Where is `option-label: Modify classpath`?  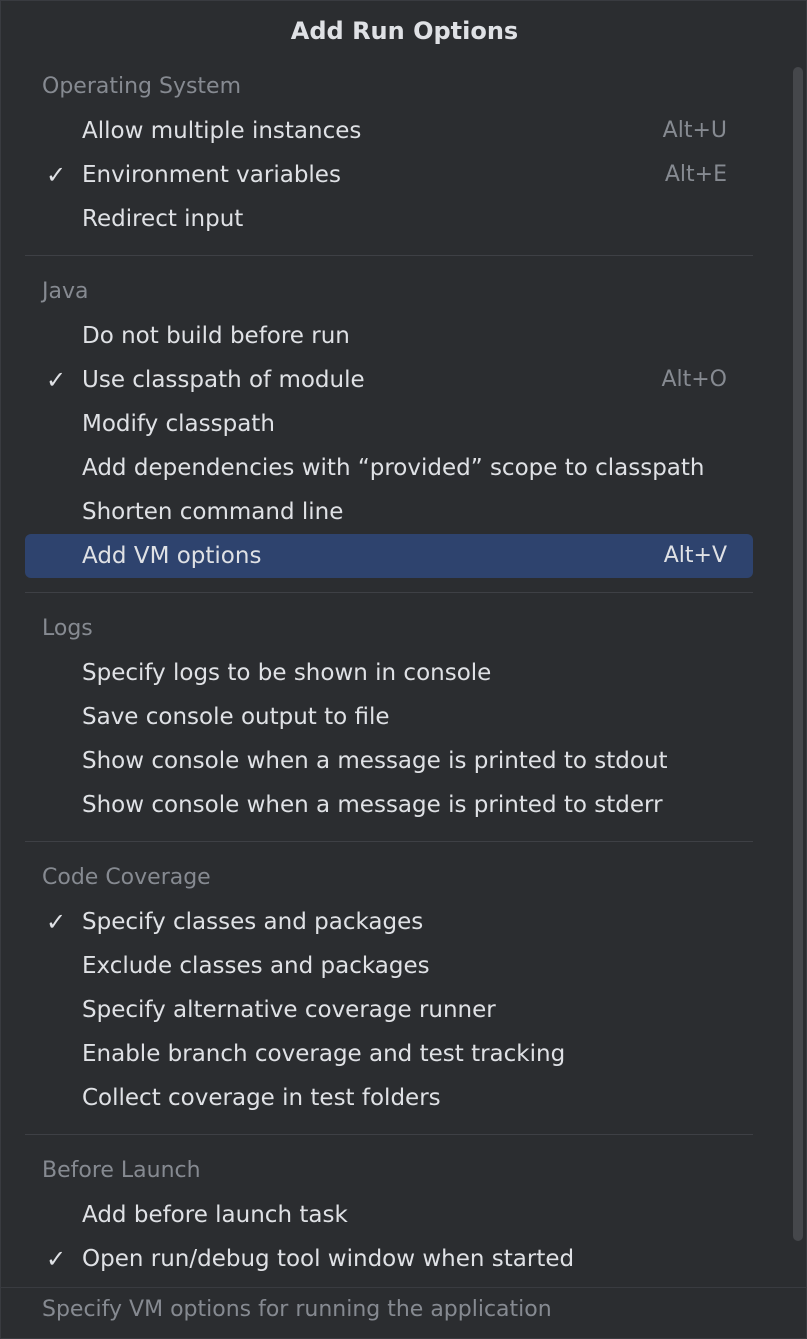
option-label: Modify classpath is located at coordinates (178, 424).